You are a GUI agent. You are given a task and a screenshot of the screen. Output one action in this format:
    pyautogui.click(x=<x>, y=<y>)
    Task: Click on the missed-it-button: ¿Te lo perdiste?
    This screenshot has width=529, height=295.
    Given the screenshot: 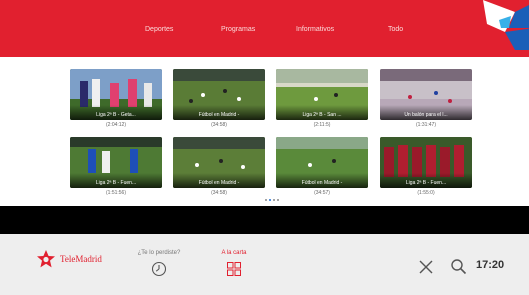 What is the action you would take?
    pyautogui.click(x=159, y=266)
    